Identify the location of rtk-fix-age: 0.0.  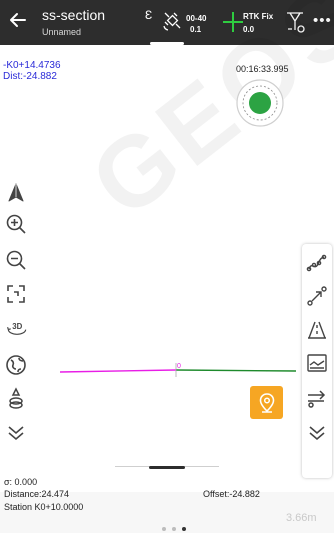
(249, 29).